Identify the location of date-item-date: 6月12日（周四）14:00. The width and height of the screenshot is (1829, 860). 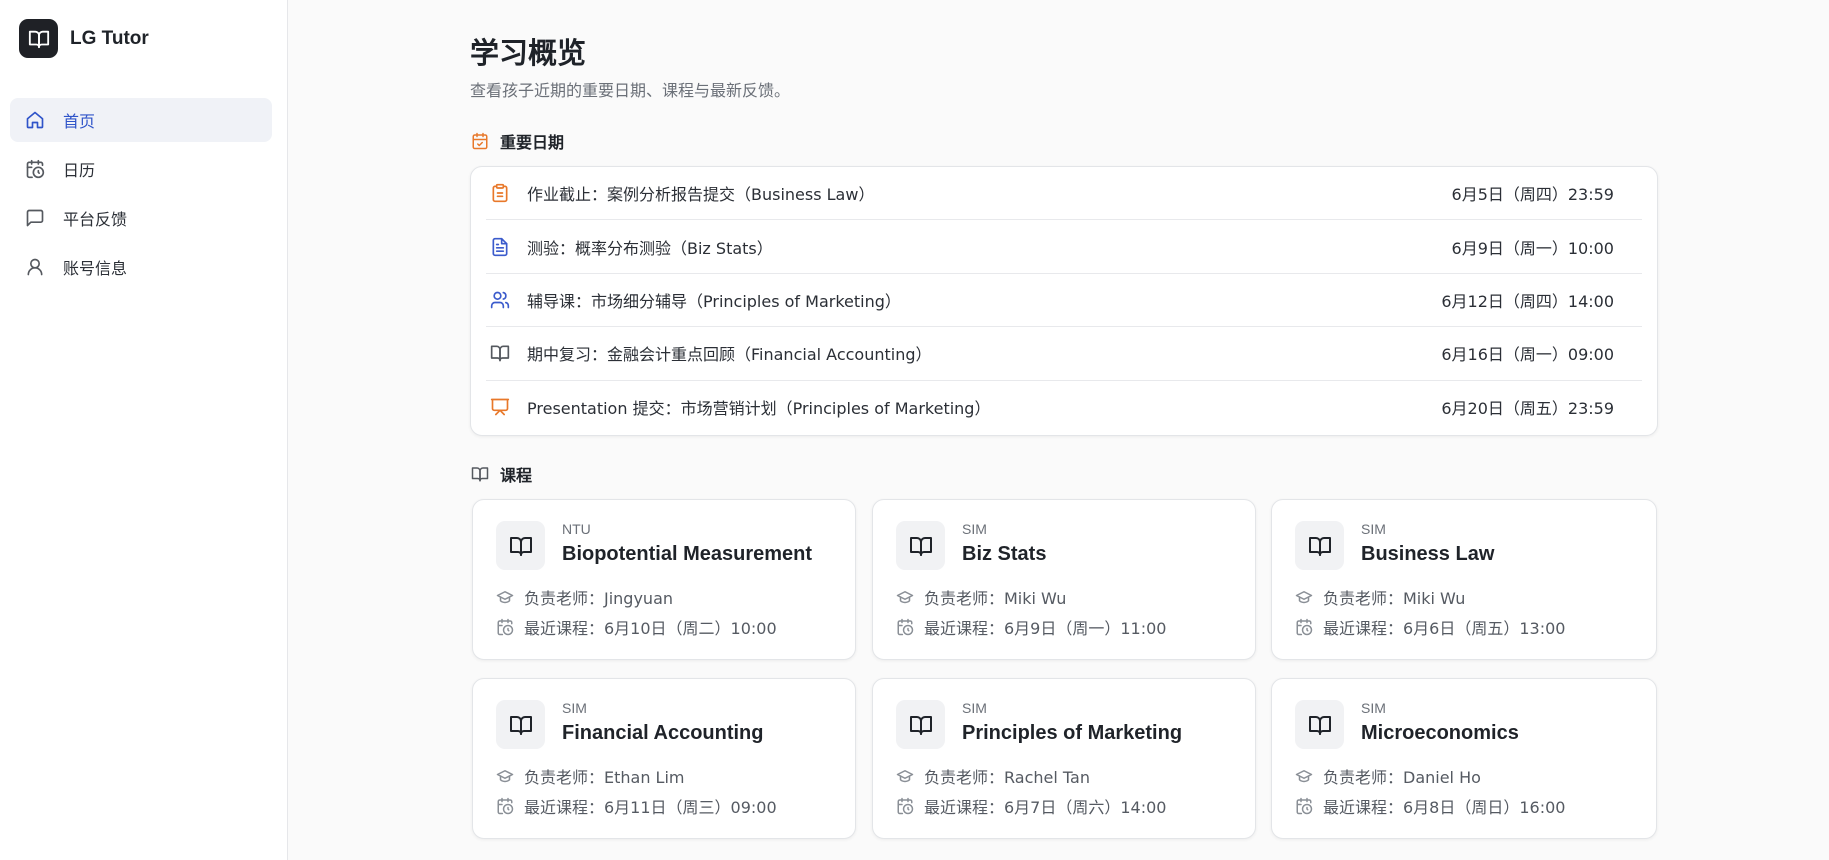
(1527, 301).